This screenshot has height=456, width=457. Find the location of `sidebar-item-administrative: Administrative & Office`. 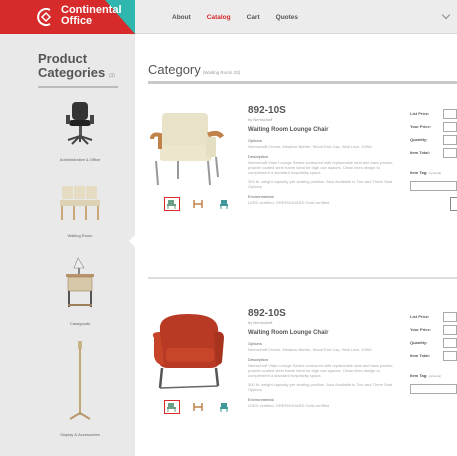

sidebar-item-administrative: Administrative & Office is located at coordinates (80, 131).